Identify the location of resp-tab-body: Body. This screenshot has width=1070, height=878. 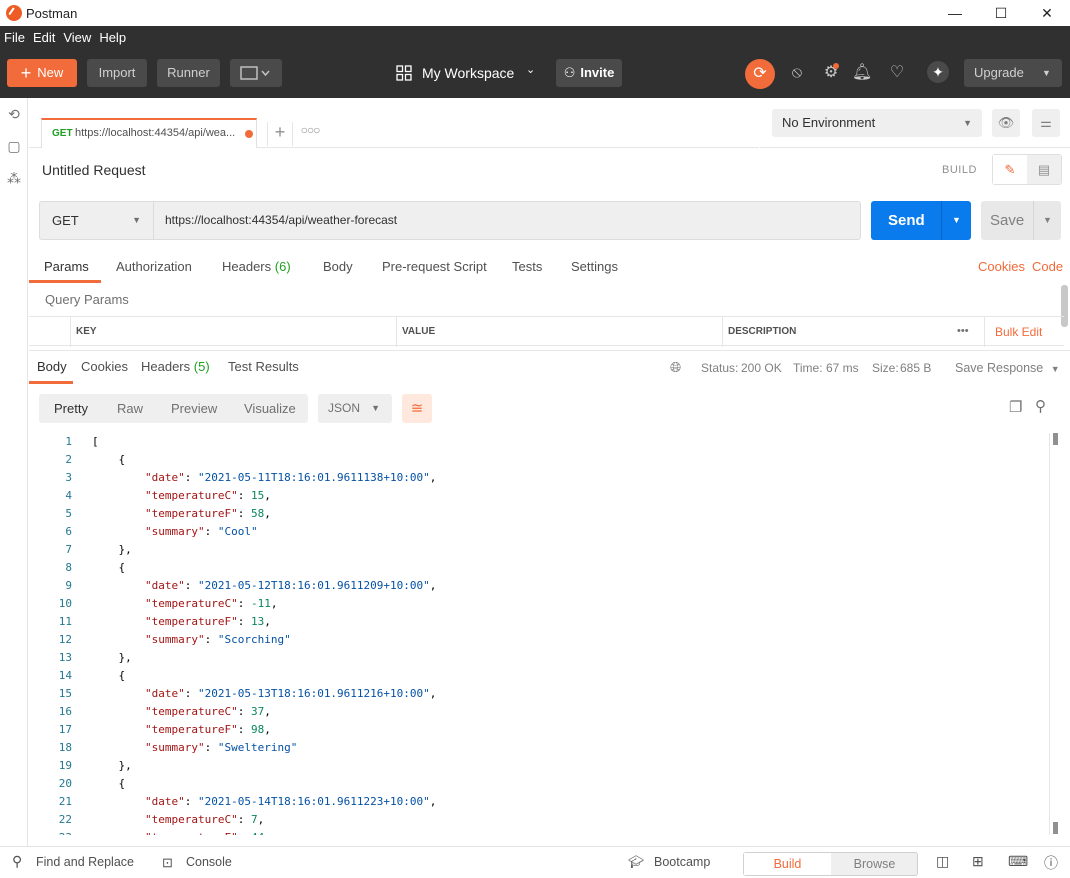
(52, 366).